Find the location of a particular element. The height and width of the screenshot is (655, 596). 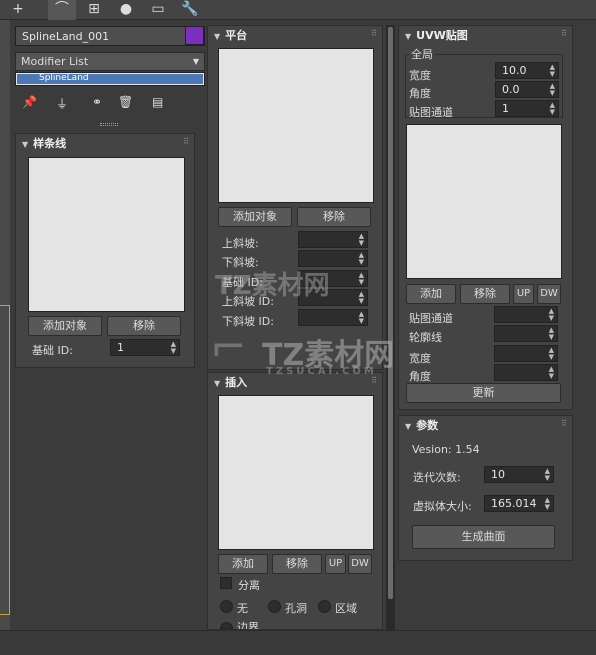

spline-rollout: ▼ 样条线 ⠿ 添加对象 移除 基础 ID: 1 ▲ ▼ is located at coordinates (105, 250).